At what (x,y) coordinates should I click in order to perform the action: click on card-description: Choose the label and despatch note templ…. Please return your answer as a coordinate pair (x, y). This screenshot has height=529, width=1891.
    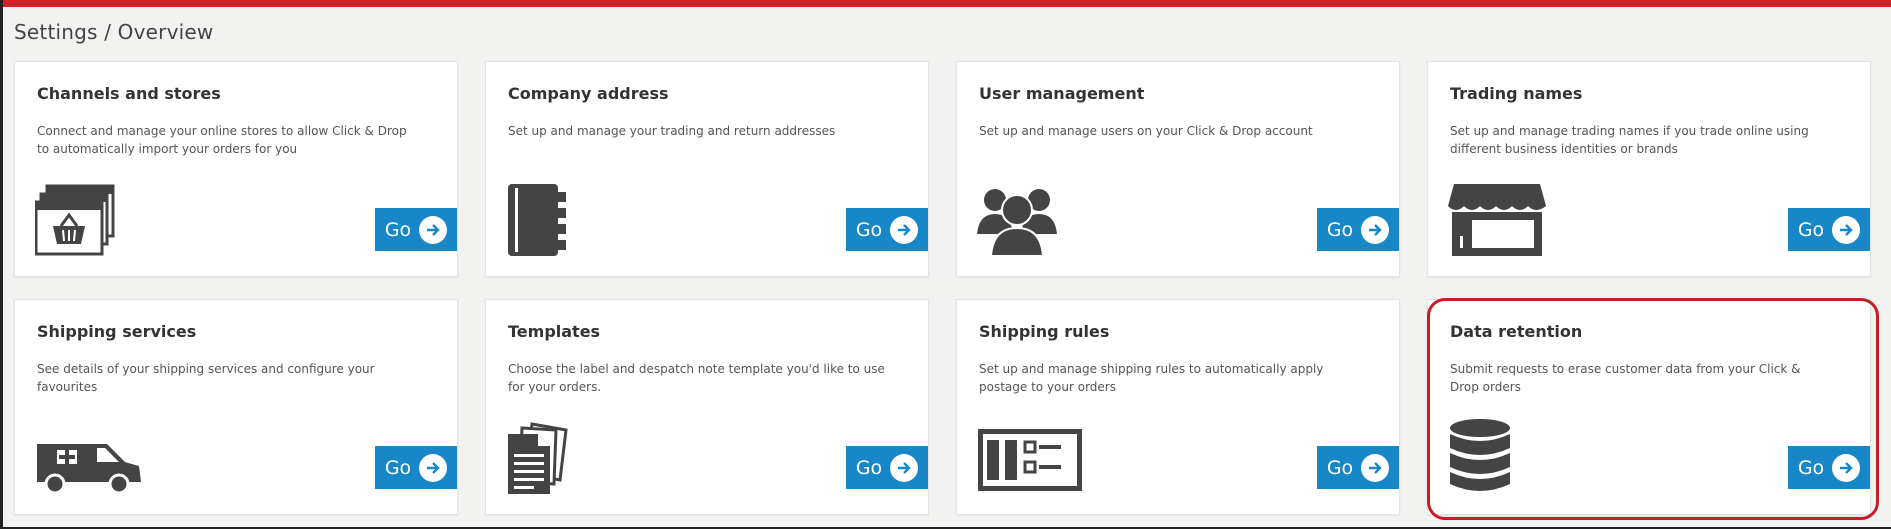
    Looking at the image, I should click on (696, 378).